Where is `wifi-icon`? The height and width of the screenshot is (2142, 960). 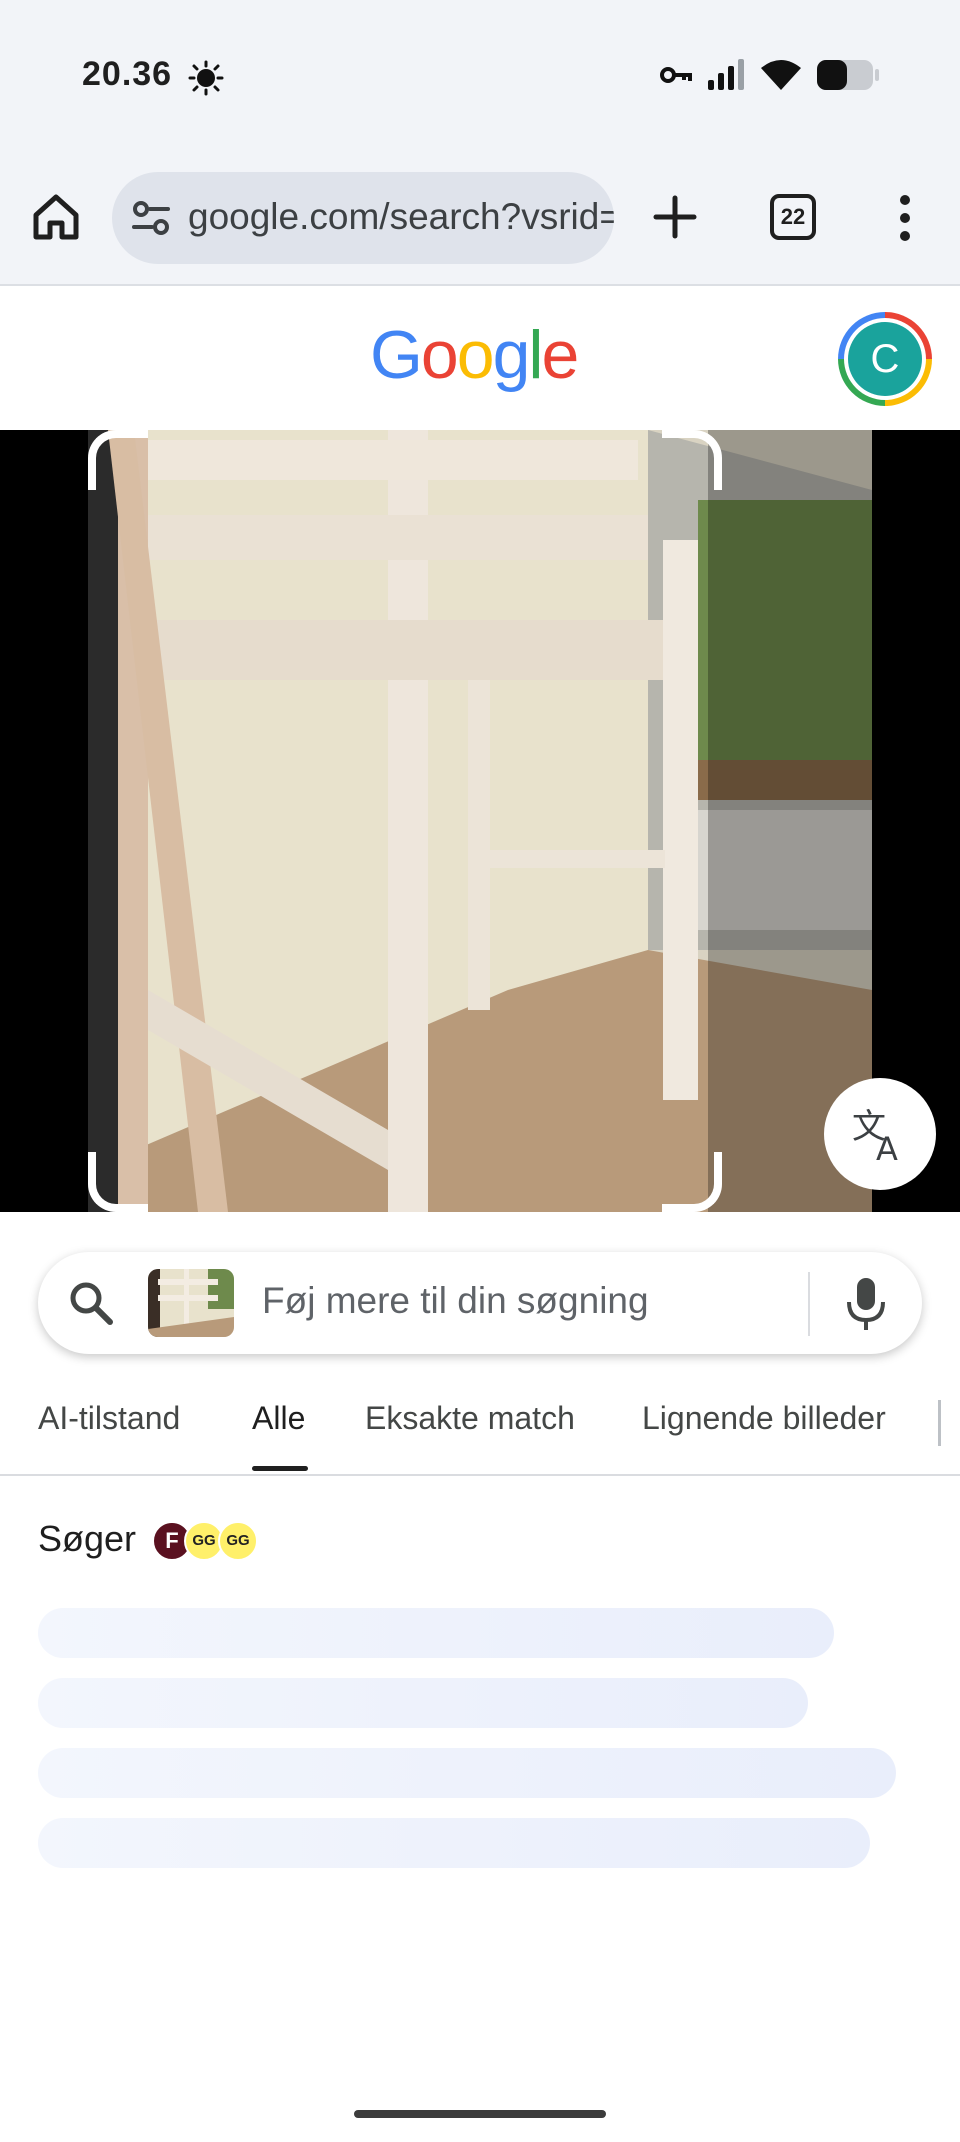
wifi-icon is located at coordinates (781, 75).